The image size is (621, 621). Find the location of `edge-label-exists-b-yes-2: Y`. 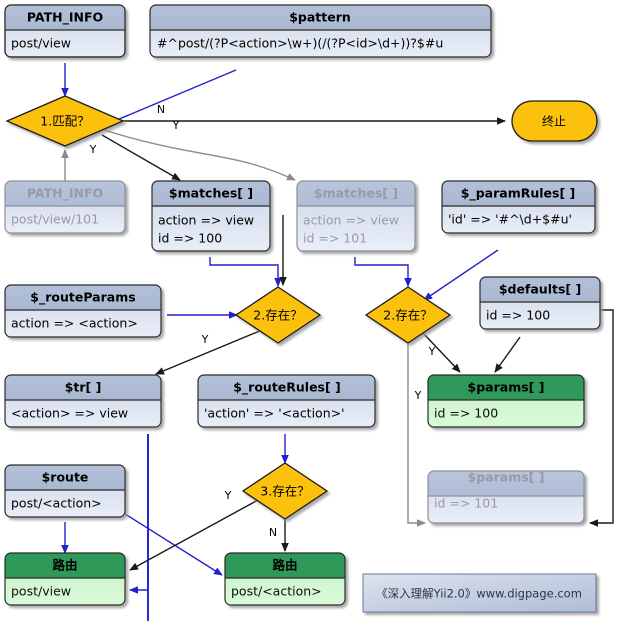

edge-label-exists-b-yes-2: Y is located at coordinates (418, 395).